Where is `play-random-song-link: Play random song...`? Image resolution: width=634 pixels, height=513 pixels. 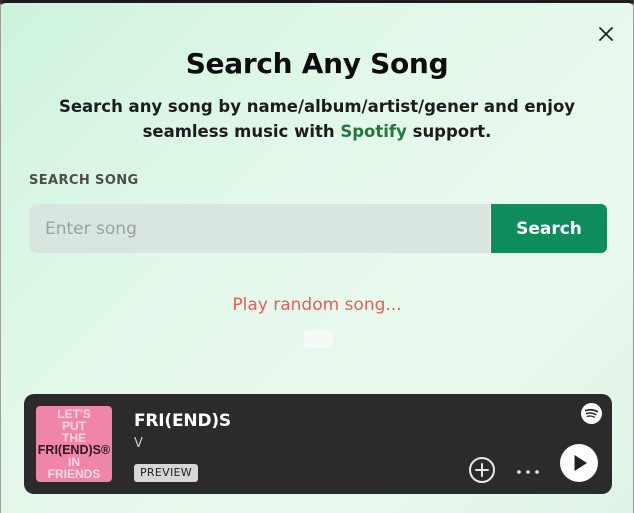 play-random-song-link: Play random song... is located at coordinates (317, 305).